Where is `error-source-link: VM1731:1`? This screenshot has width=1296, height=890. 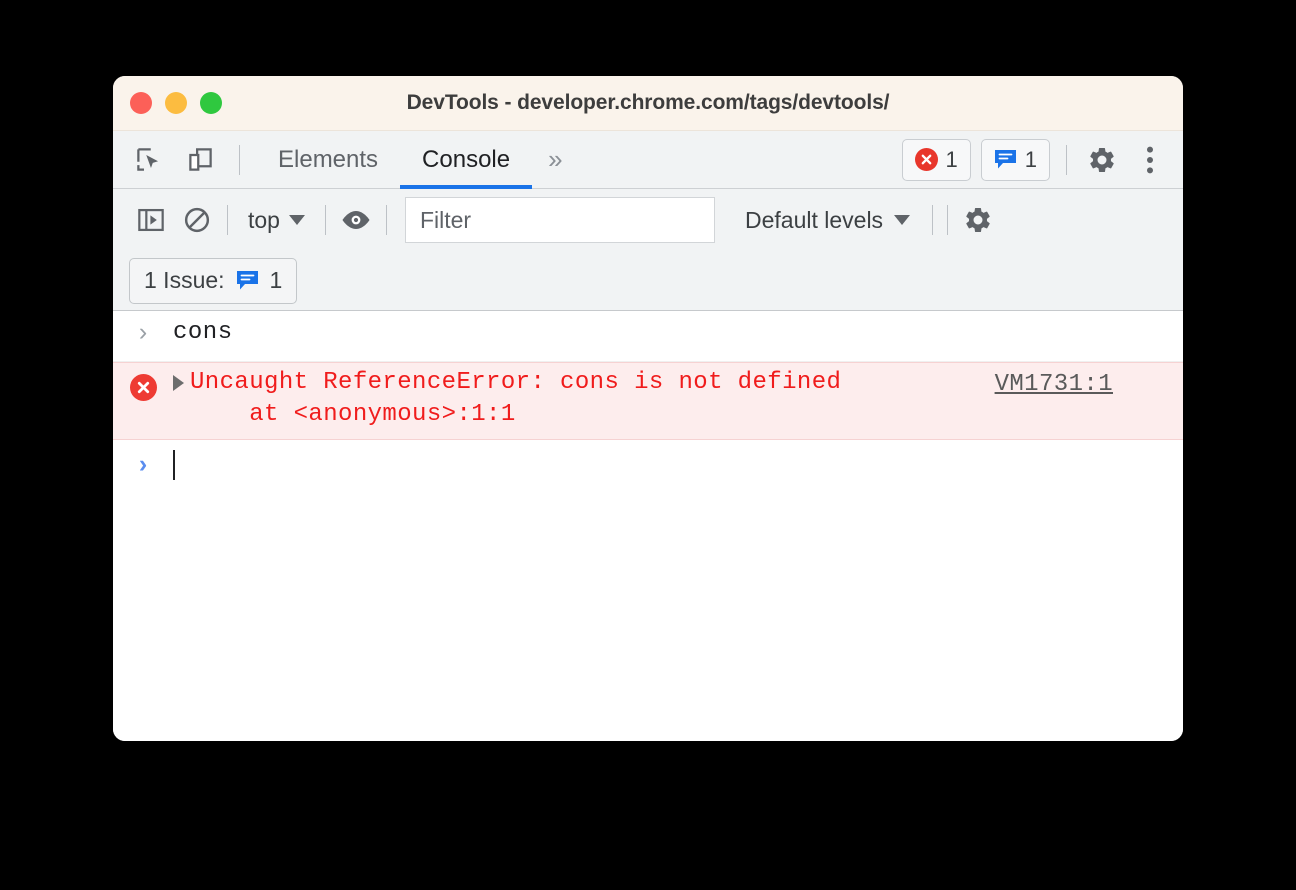
error-source-link: VM1731:1 is located at coordinates (1054, 384).